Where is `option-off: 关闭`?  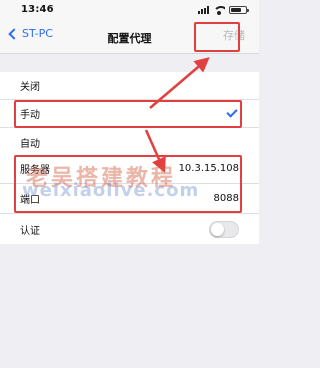
option-off: 关闭 is located at coordinates (129, 86).